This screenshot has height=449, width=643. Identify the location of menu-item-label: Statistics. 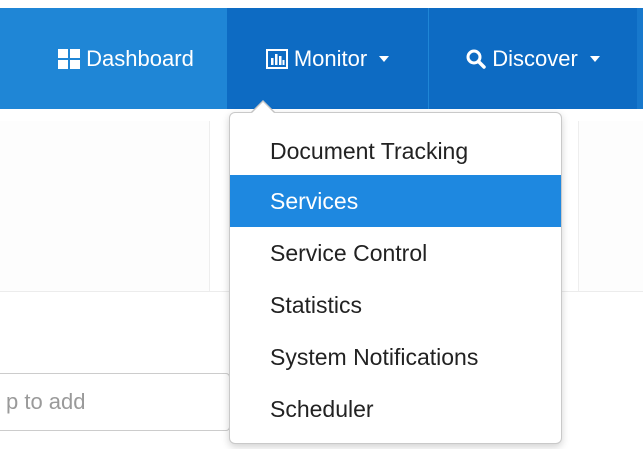
(316, 304).